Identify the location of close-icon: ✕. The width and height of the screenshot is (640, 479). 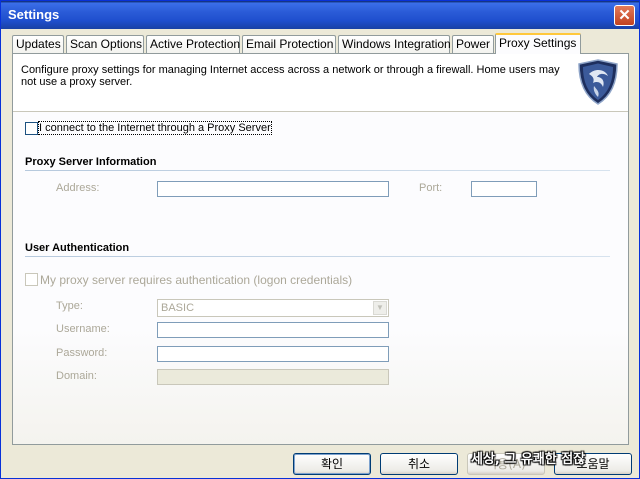
(624, 15).